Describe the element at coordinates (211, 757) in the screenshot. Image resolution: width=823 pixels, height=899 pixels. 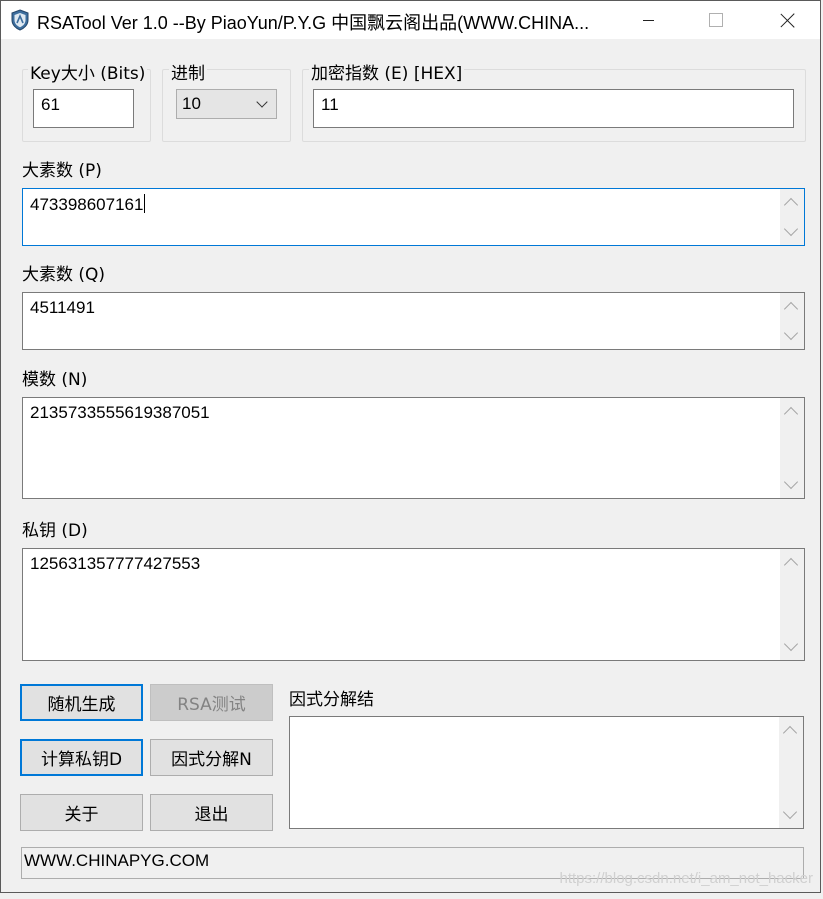
I see `factor-n-button: 因式分解N` at that location.